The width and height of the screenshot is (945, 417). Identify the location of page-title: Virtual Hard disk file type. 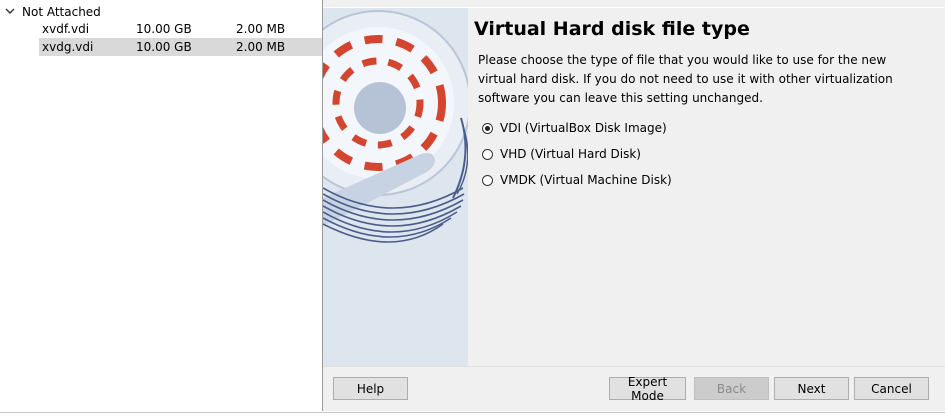
(612, 29).